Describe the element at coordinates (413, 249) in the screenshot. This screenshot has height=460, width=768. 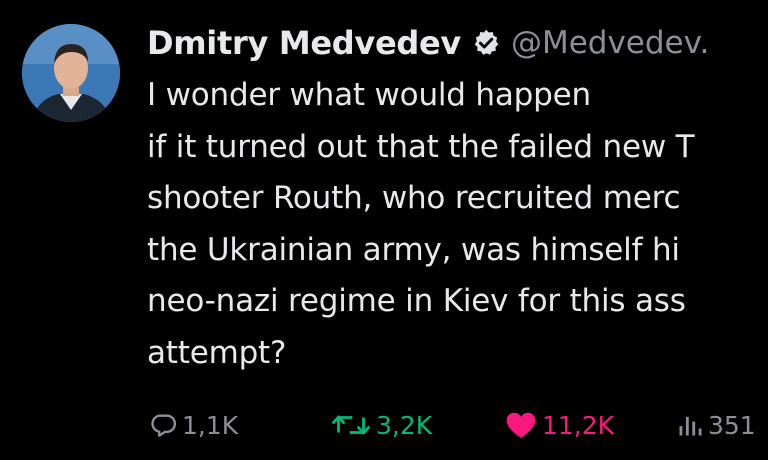
I see `tweet-line: the Ukrainian army, was himself hi` at that location.